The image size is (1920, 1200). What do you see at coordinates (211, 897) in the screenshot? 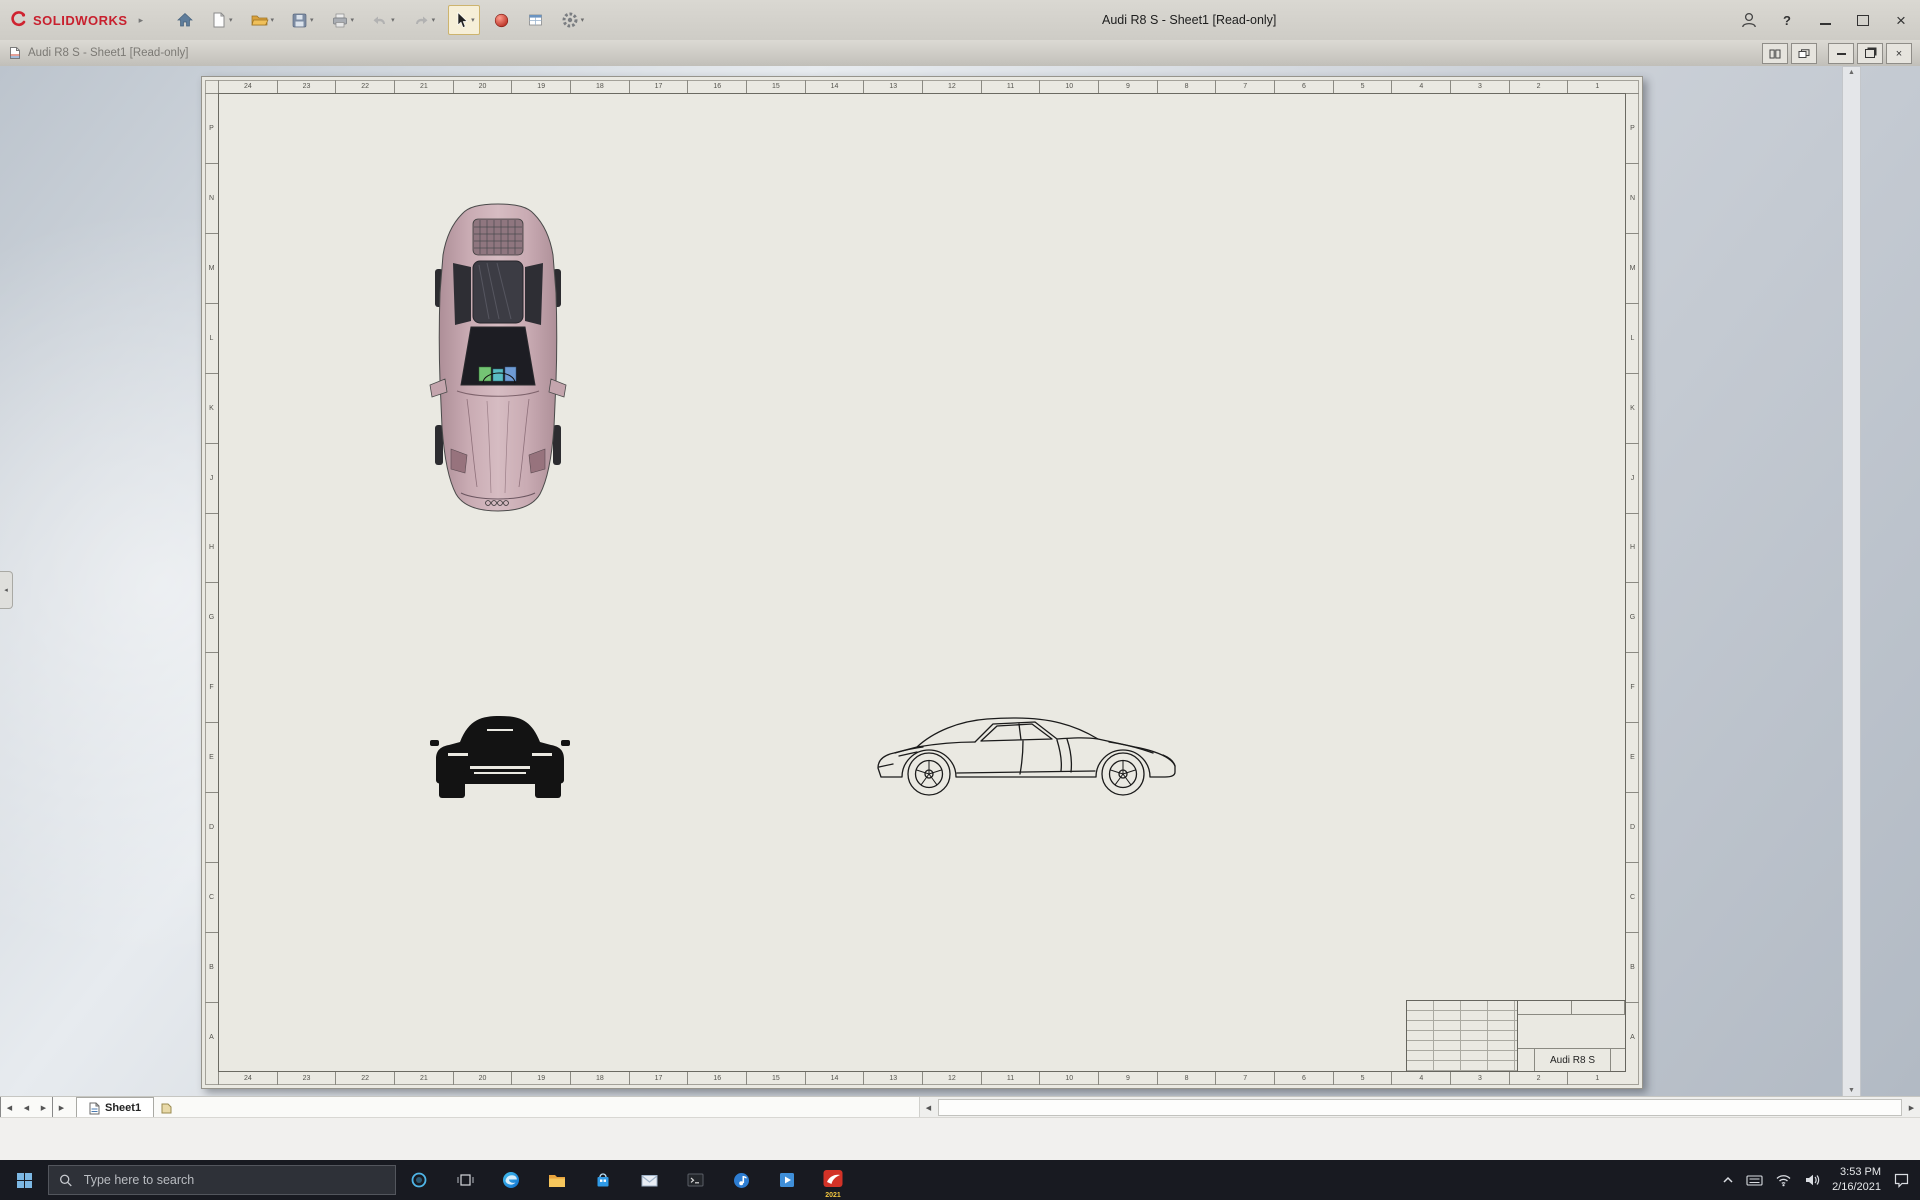
I see `zone-label: C` at bounding box center [211, 897].